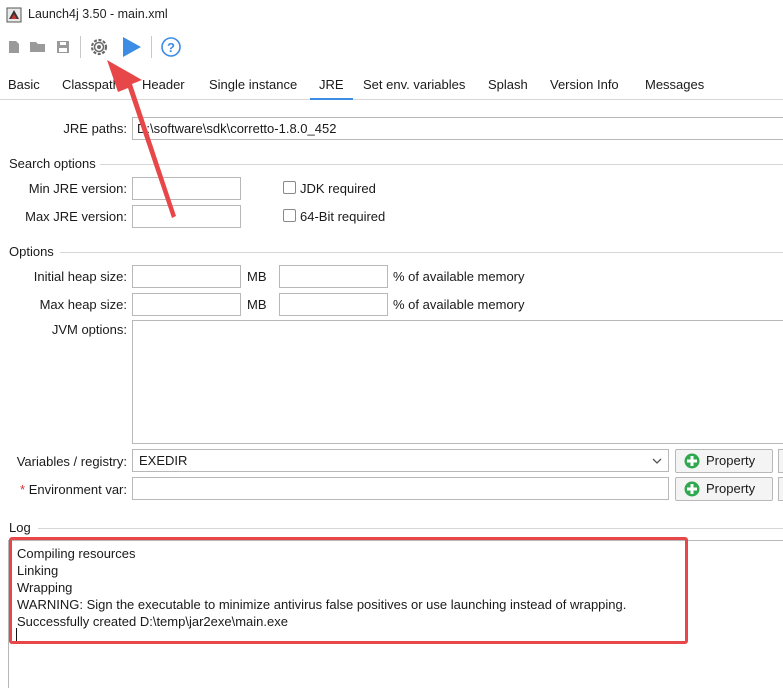 This screenshot has height=688, width=783. I want to click on play-icon, so click(132, 47).